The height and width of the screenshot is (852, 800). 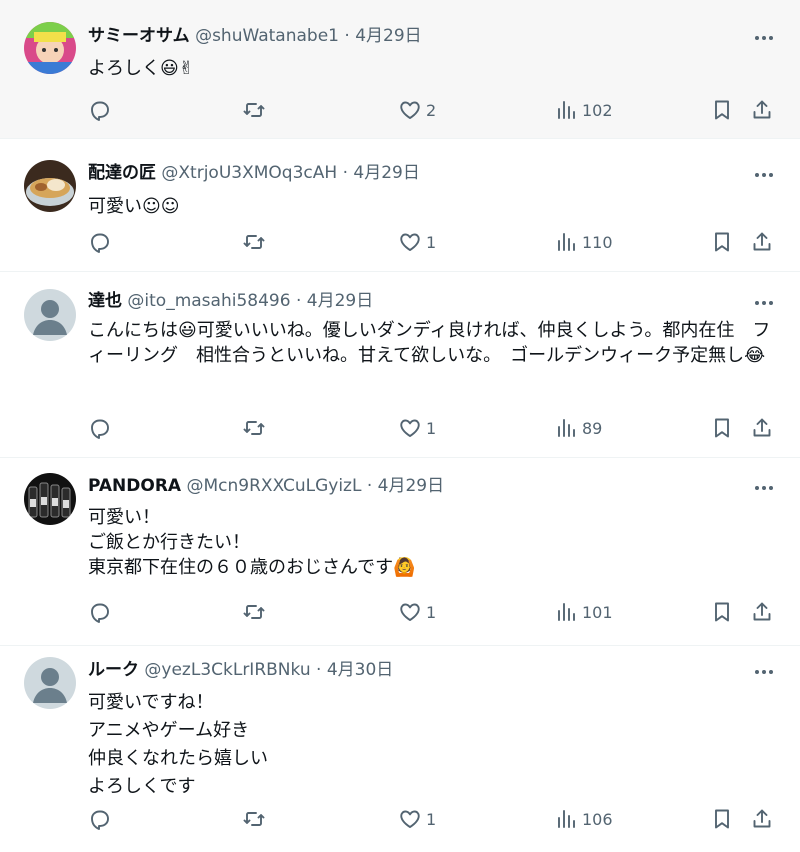 I want to click on action-bar: 2 102, so click(x=434, y=110).